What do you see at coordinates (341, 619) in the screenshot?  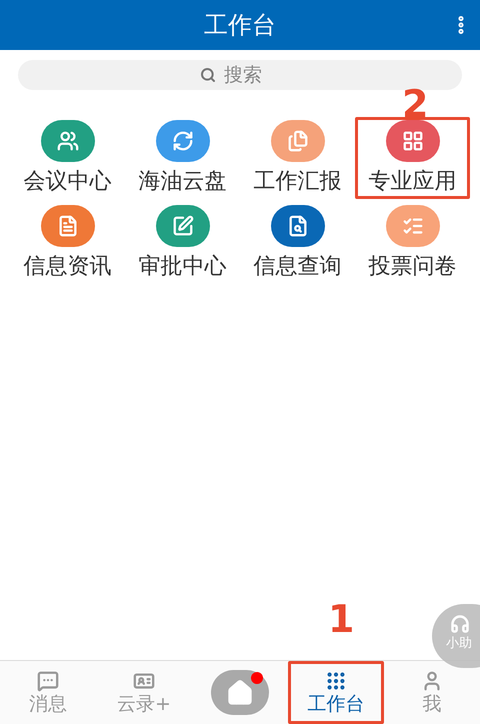 I see `step-number: 1` at bounding box center [341, 619].